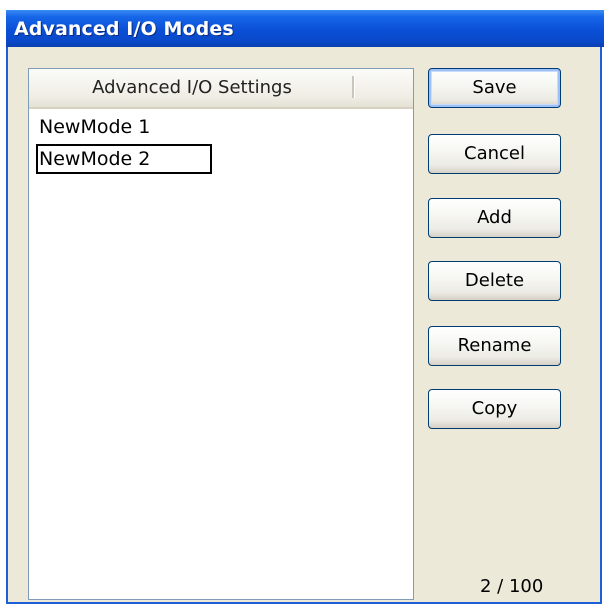 This screenshot has height=605, width=605. What do you see at coordinates (494, 281) in the screenshot?
I see `delete-button: Delete` at bounding box center [494, 281].